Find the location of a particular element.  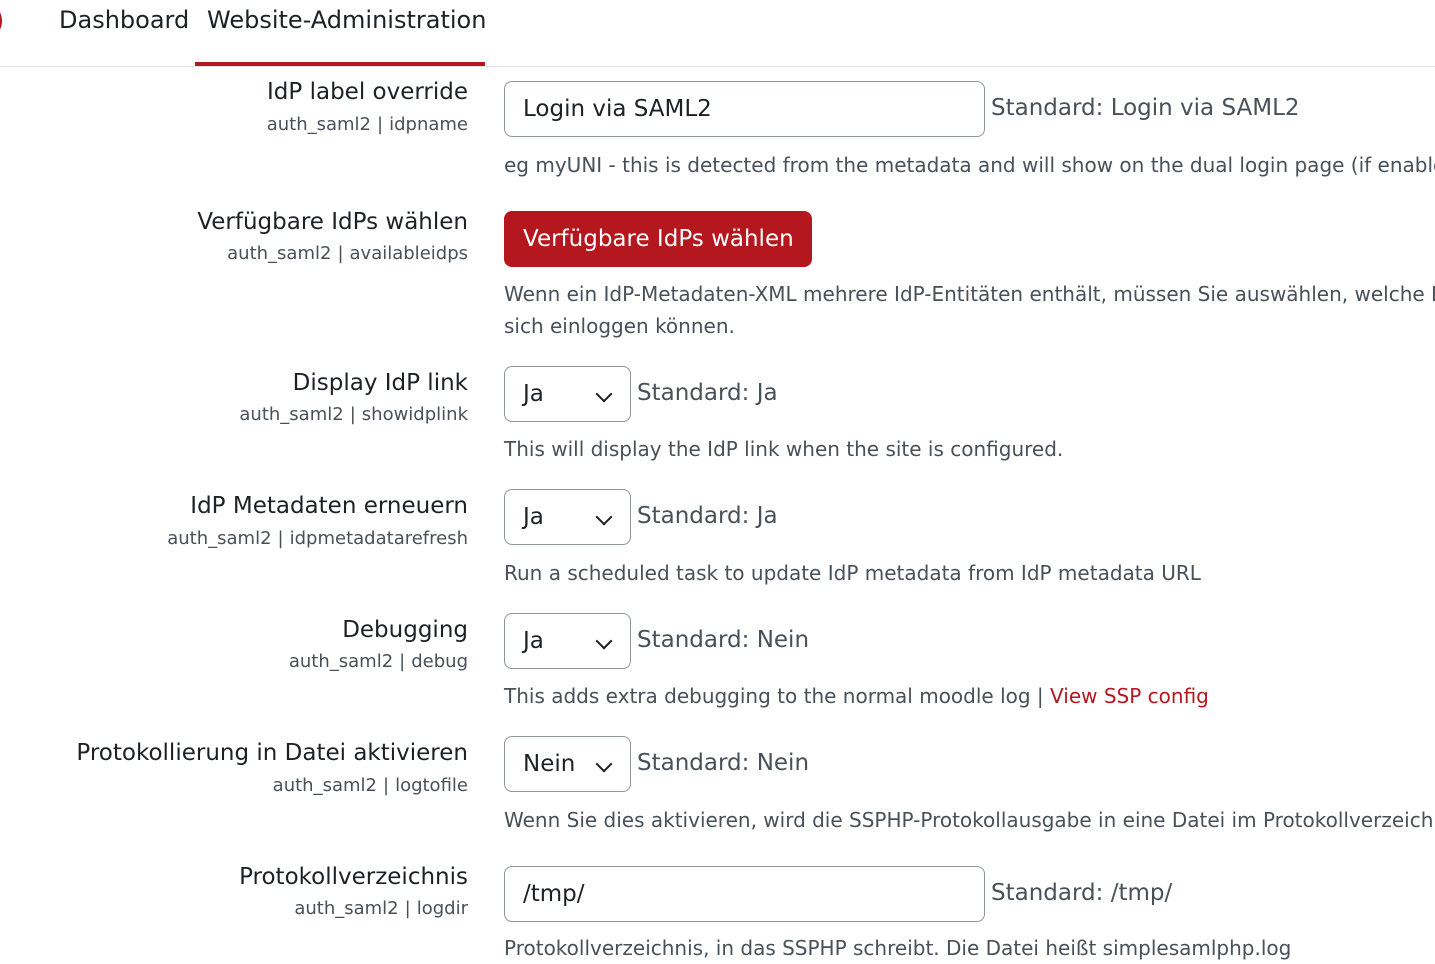

idpname-input is located at coordinates (744, 109).